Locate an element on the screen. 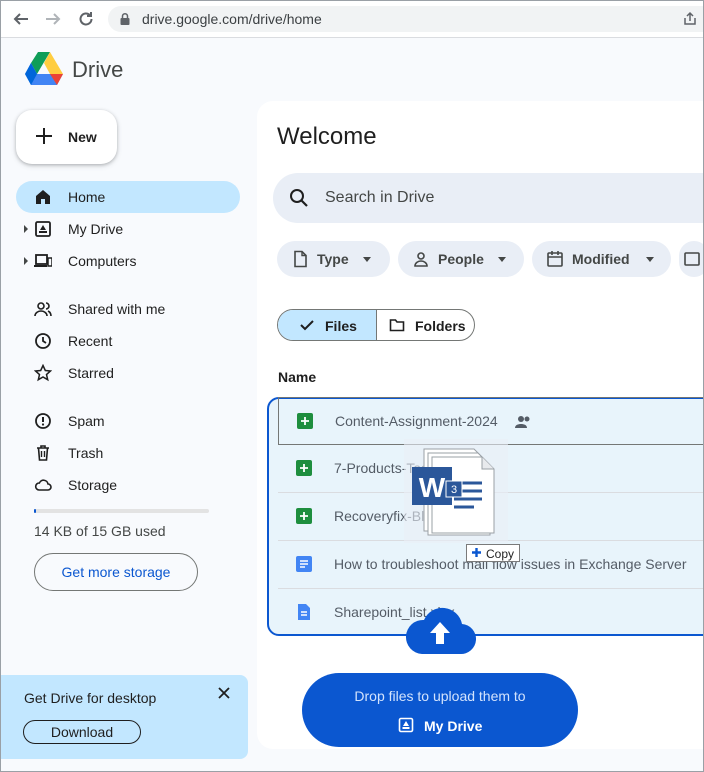 The image size is (704, 772). folders-toggle-label: Folders is located at coordinates (440, 326).